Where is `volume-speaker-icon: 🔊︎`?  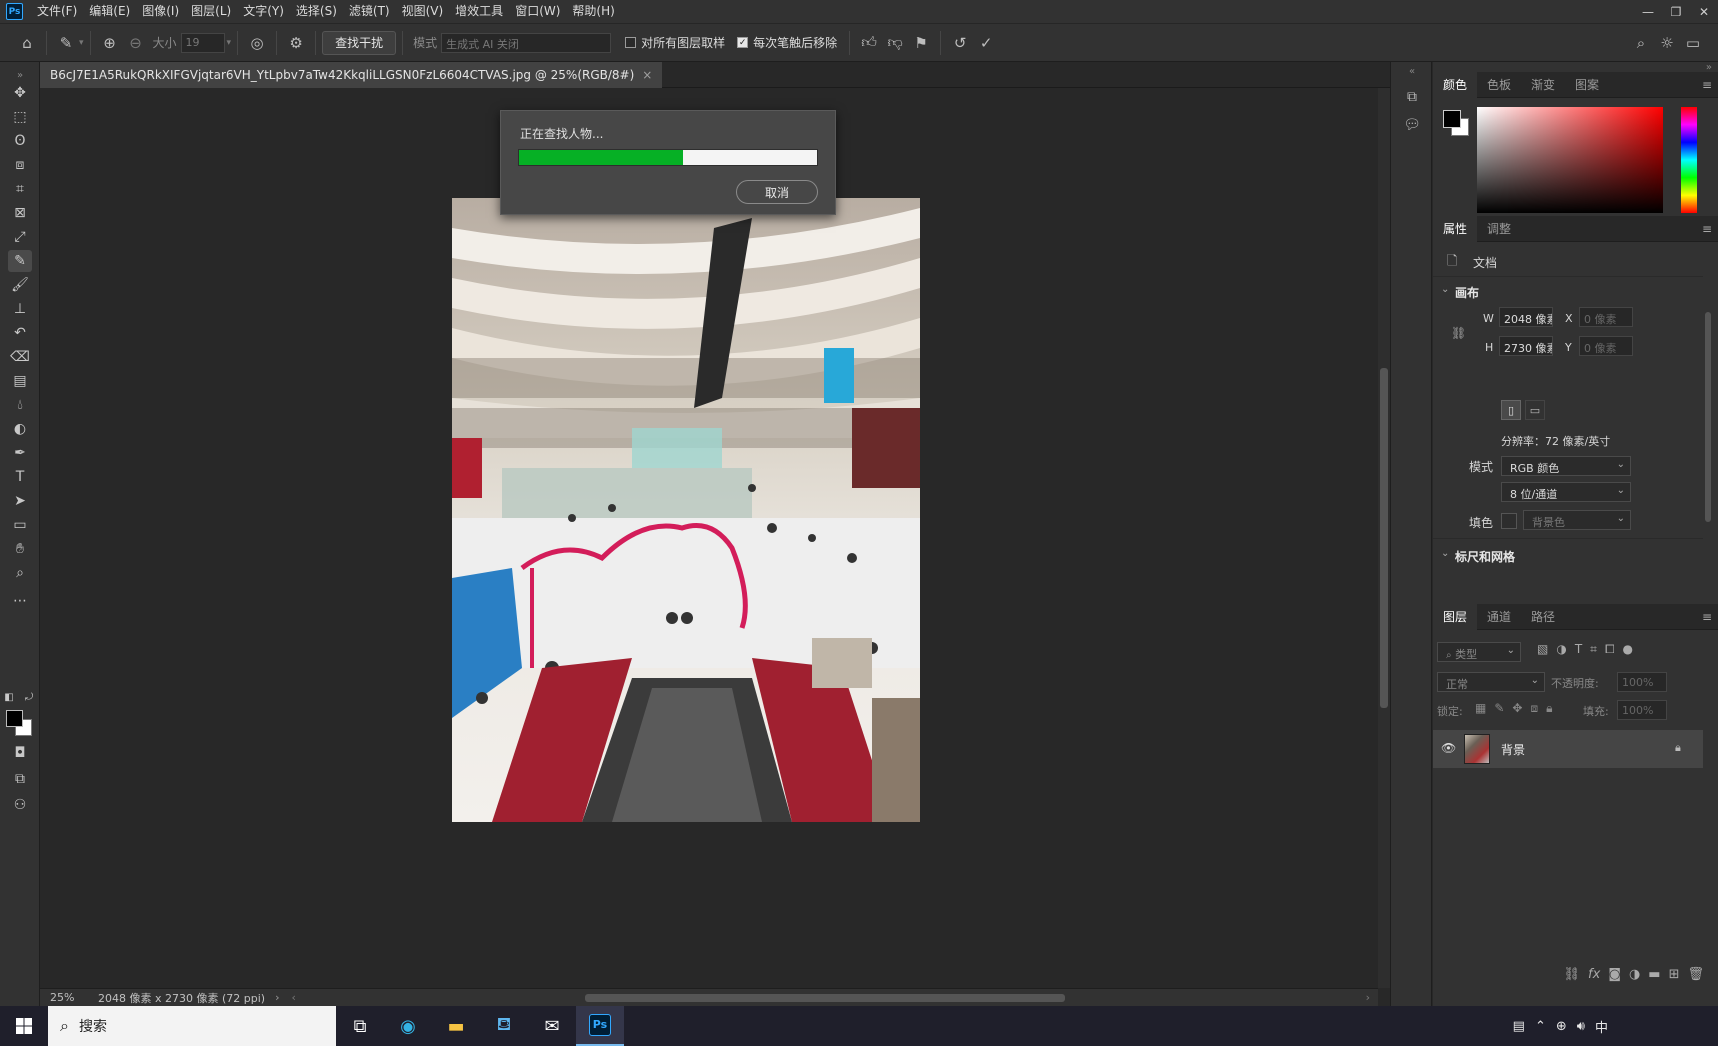
volume-speaker-icon: 🔊︎ is located at coordinates (1581, 1026).